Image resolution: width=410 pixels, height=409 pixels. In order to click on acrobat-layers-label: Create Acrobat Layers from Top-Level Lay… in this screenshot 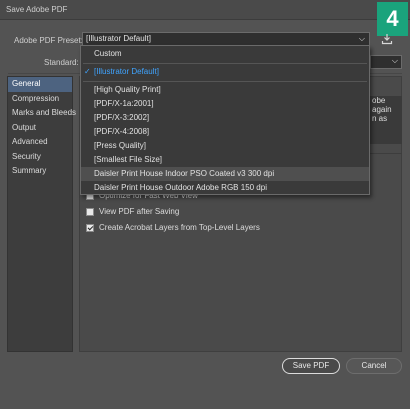, I will do `click(179, 227)`.